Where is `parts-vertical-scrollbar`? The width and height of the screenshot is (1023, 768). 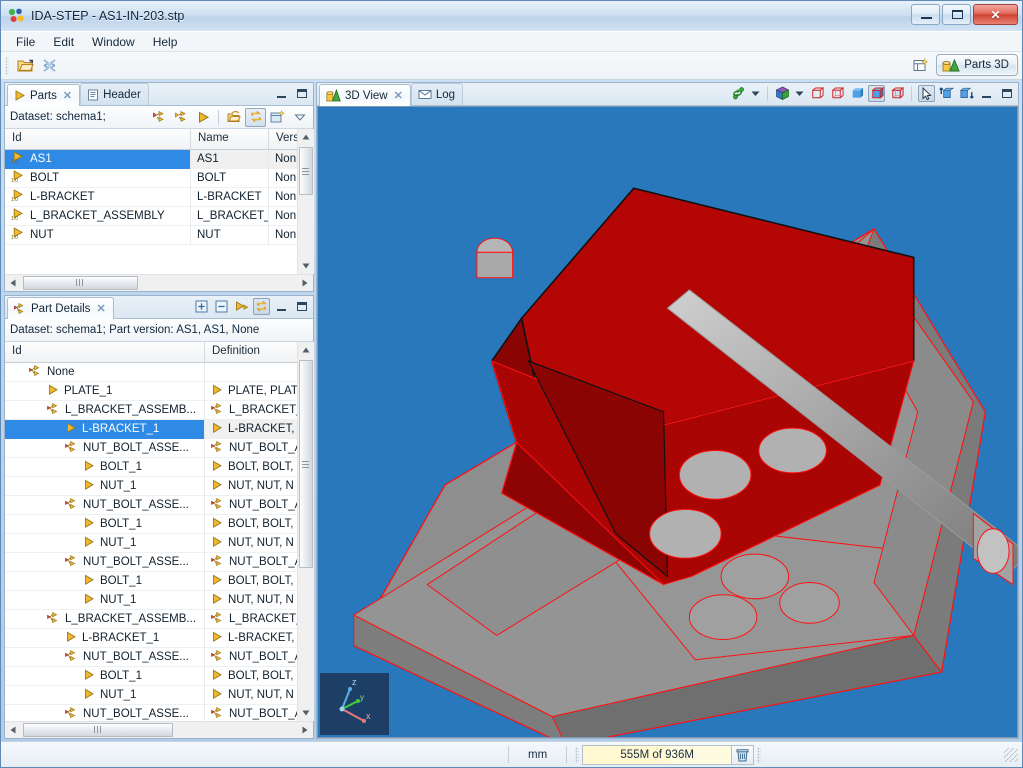
parts-vertical-scrollbar is located at coordinates (305, 201).